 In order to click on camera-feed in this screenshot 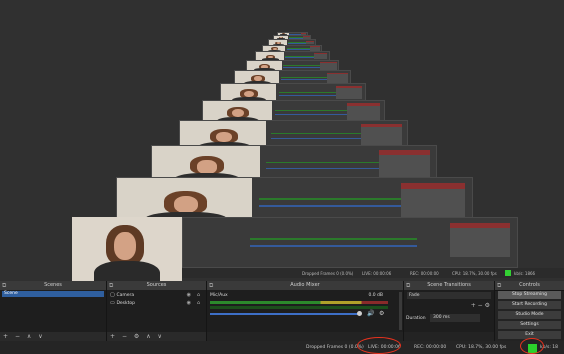, I will do `click(127, 249)`.